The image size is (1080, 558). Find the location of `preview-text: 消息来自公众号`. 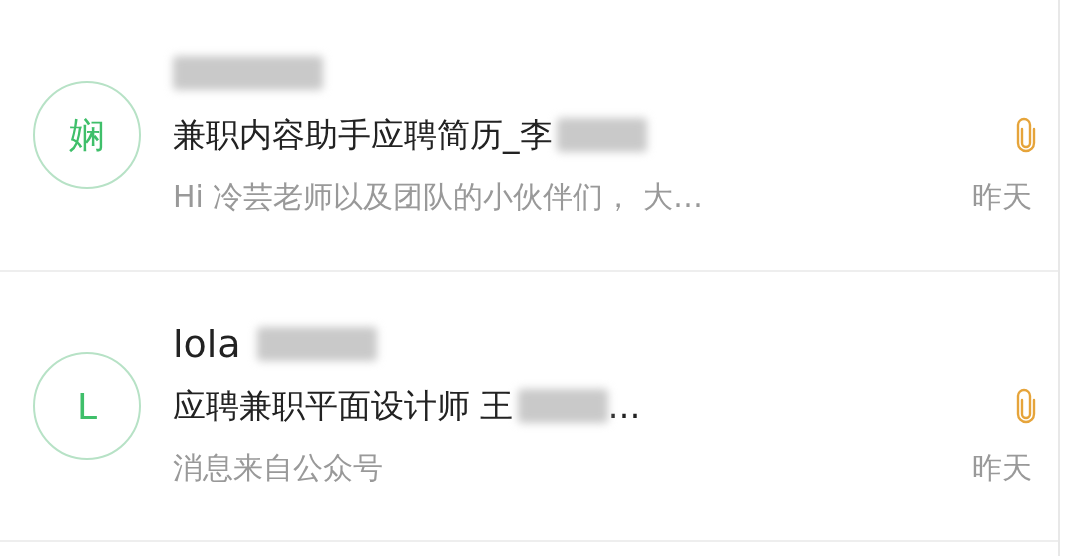

preview-text: 消息来自公众号 is located at coordinates (278, 467).